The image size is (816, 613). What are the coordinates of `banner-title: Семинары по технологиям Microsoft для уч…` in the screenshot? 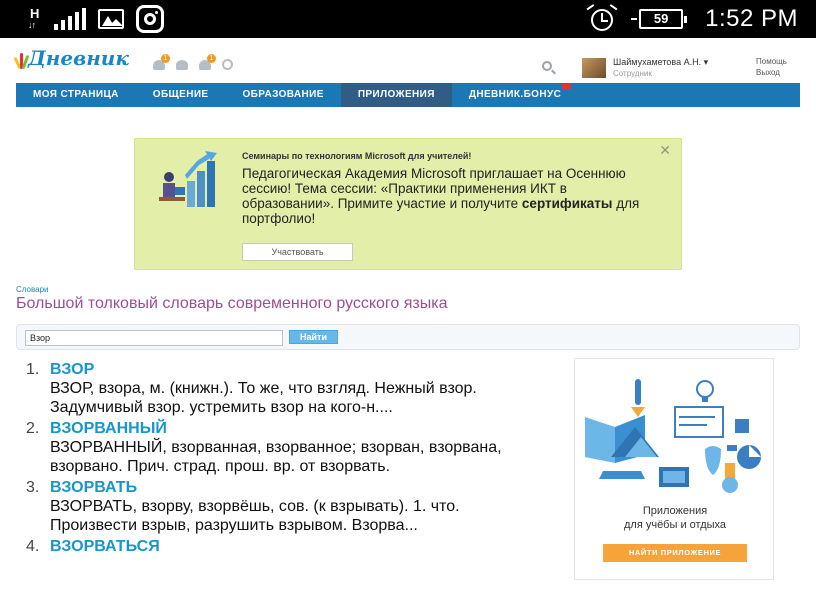 It's located at (357, 156).